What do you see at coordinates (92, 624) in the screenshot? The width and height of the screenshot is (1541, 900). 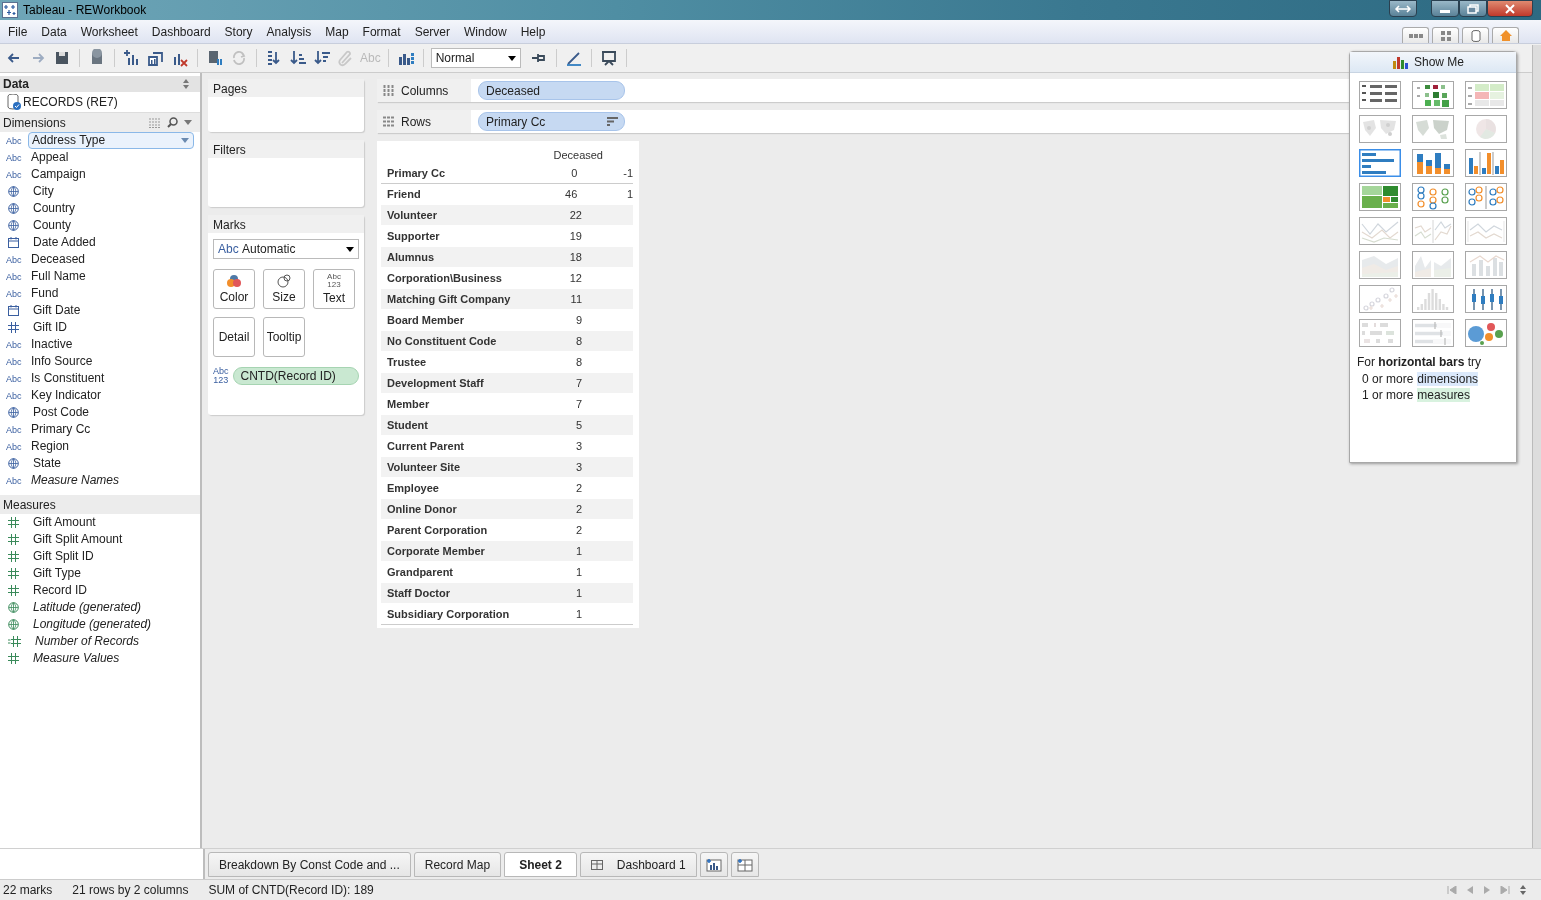 I see `measure-field: Longitude (generated)` at bounding box center [92, 624].